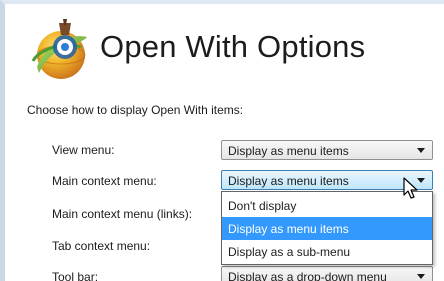  Describe the element at coordinates (288, 229) in the screenshot. I see `option-label: Display as menu items` at that location.